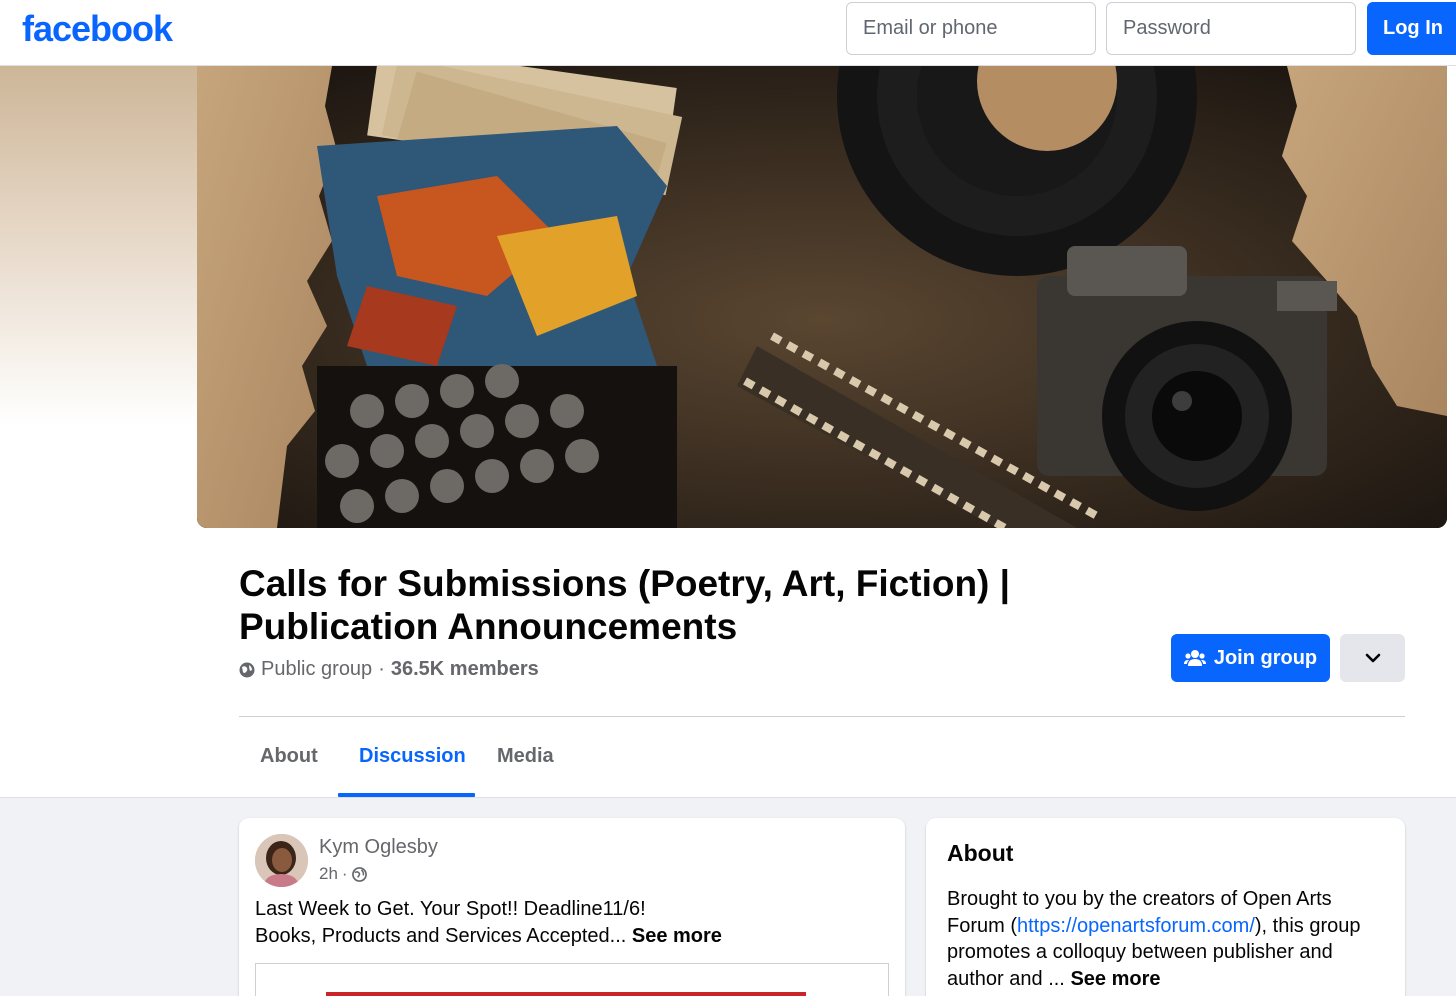 The height and width of the screenshot is (996, 1456). What do you see at coordinates (1231, 28) in the screenshot?
I see `password-field` at bounding box center [1231, 28].